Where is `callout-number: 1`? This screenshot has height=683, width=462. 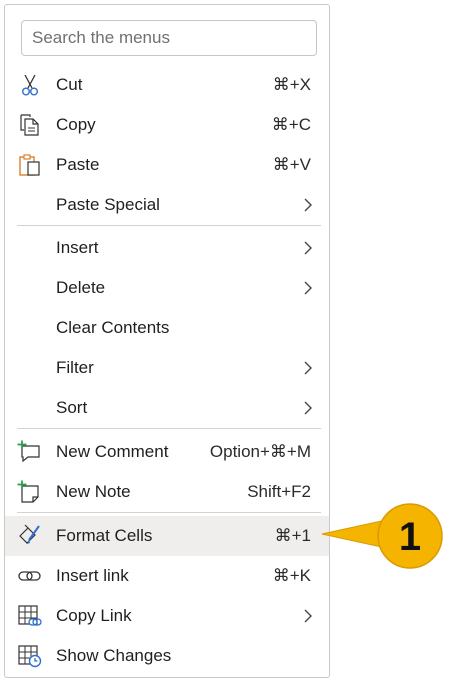
callout-number: 1 is located at coordinates (410, 537).